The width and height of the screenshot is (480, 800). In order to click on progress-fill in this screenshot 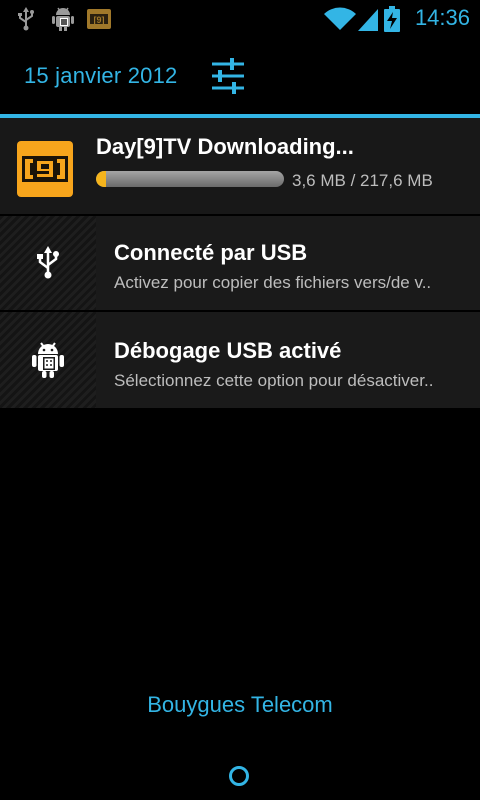, I will do `click(101, 179)`.